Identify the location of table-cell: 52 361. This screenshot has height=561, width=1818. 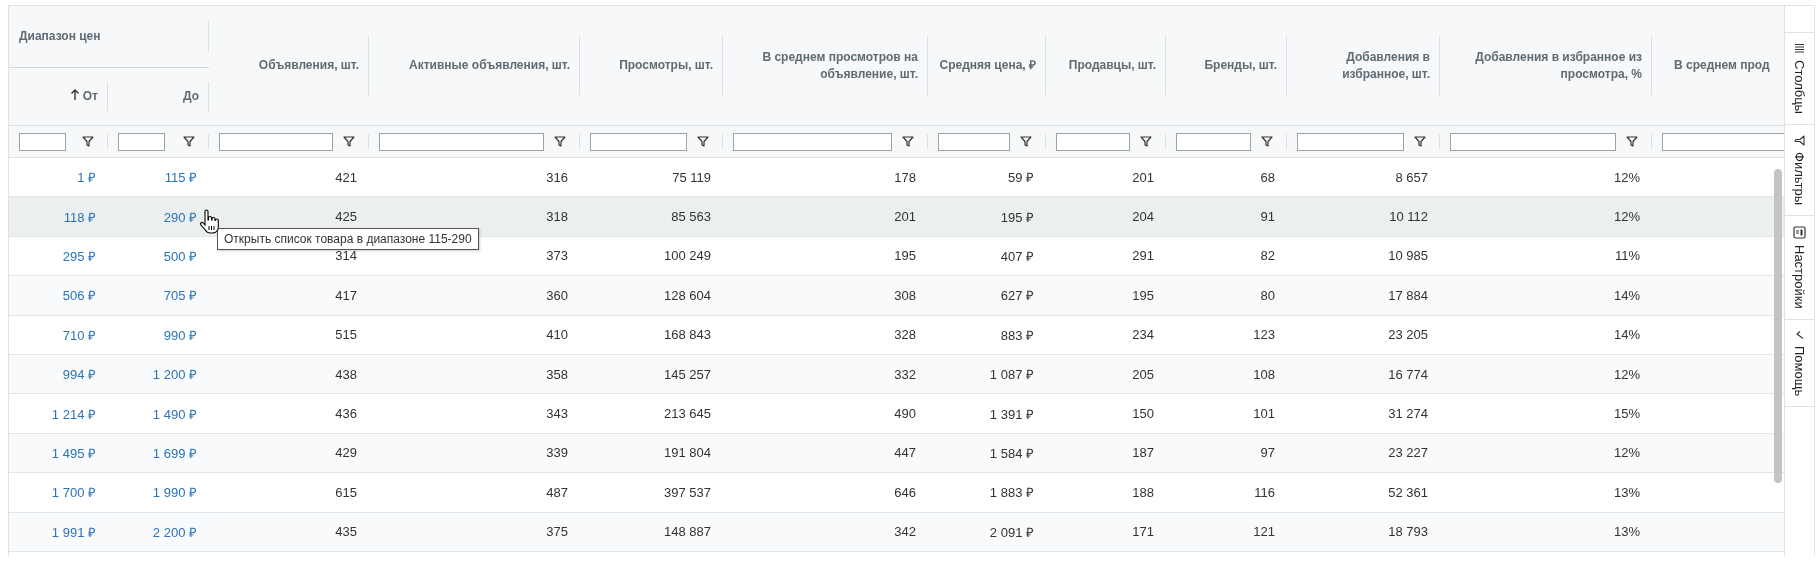
(1408, 492).